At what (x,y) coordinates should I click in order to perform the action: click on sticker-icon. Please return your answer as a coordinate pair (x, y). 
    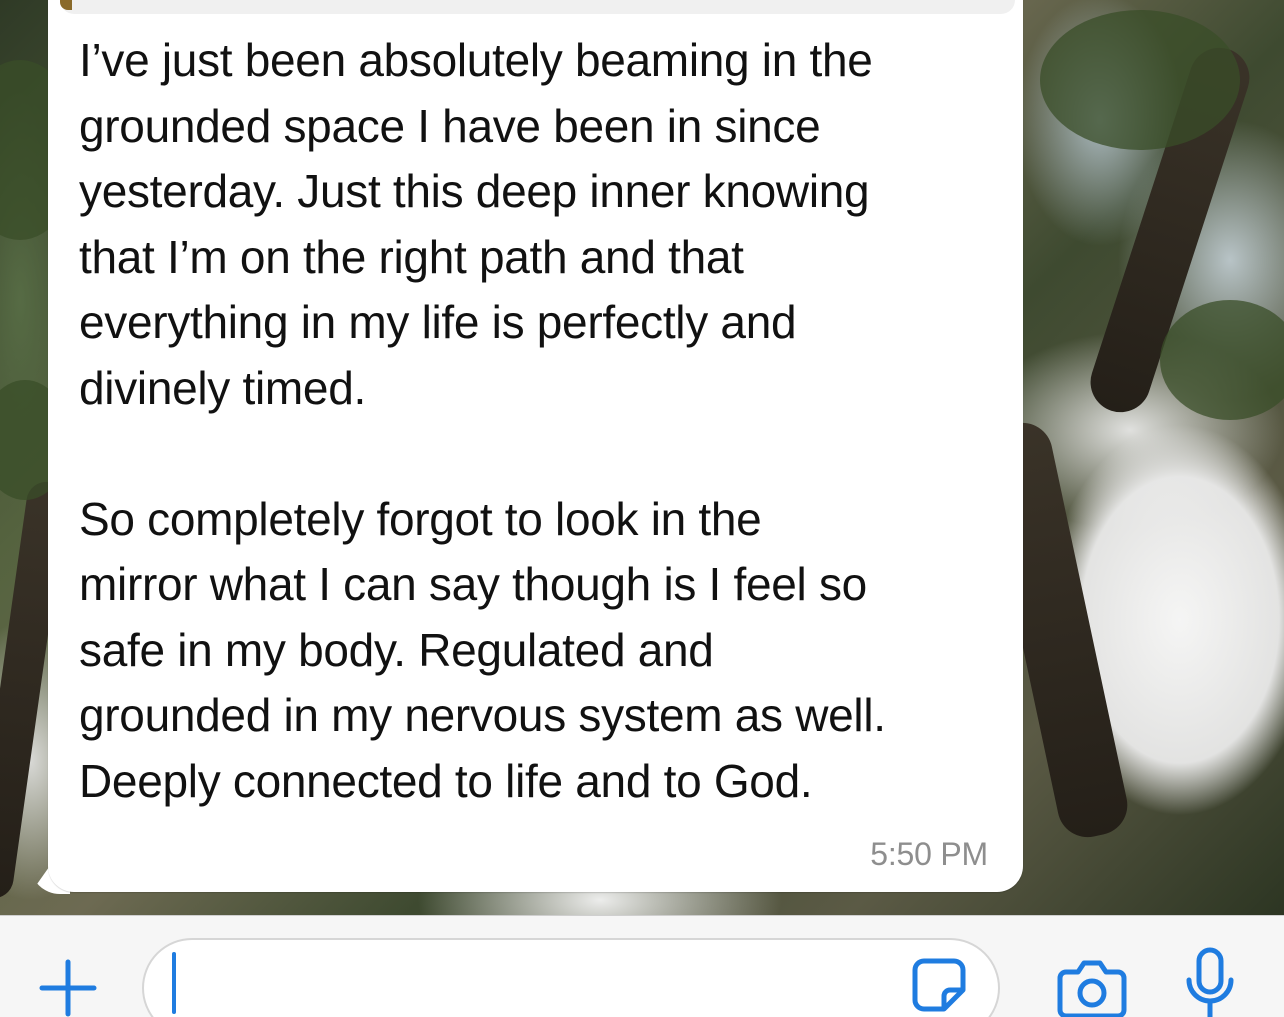
    Looking at the image, I should click on (939, 985).